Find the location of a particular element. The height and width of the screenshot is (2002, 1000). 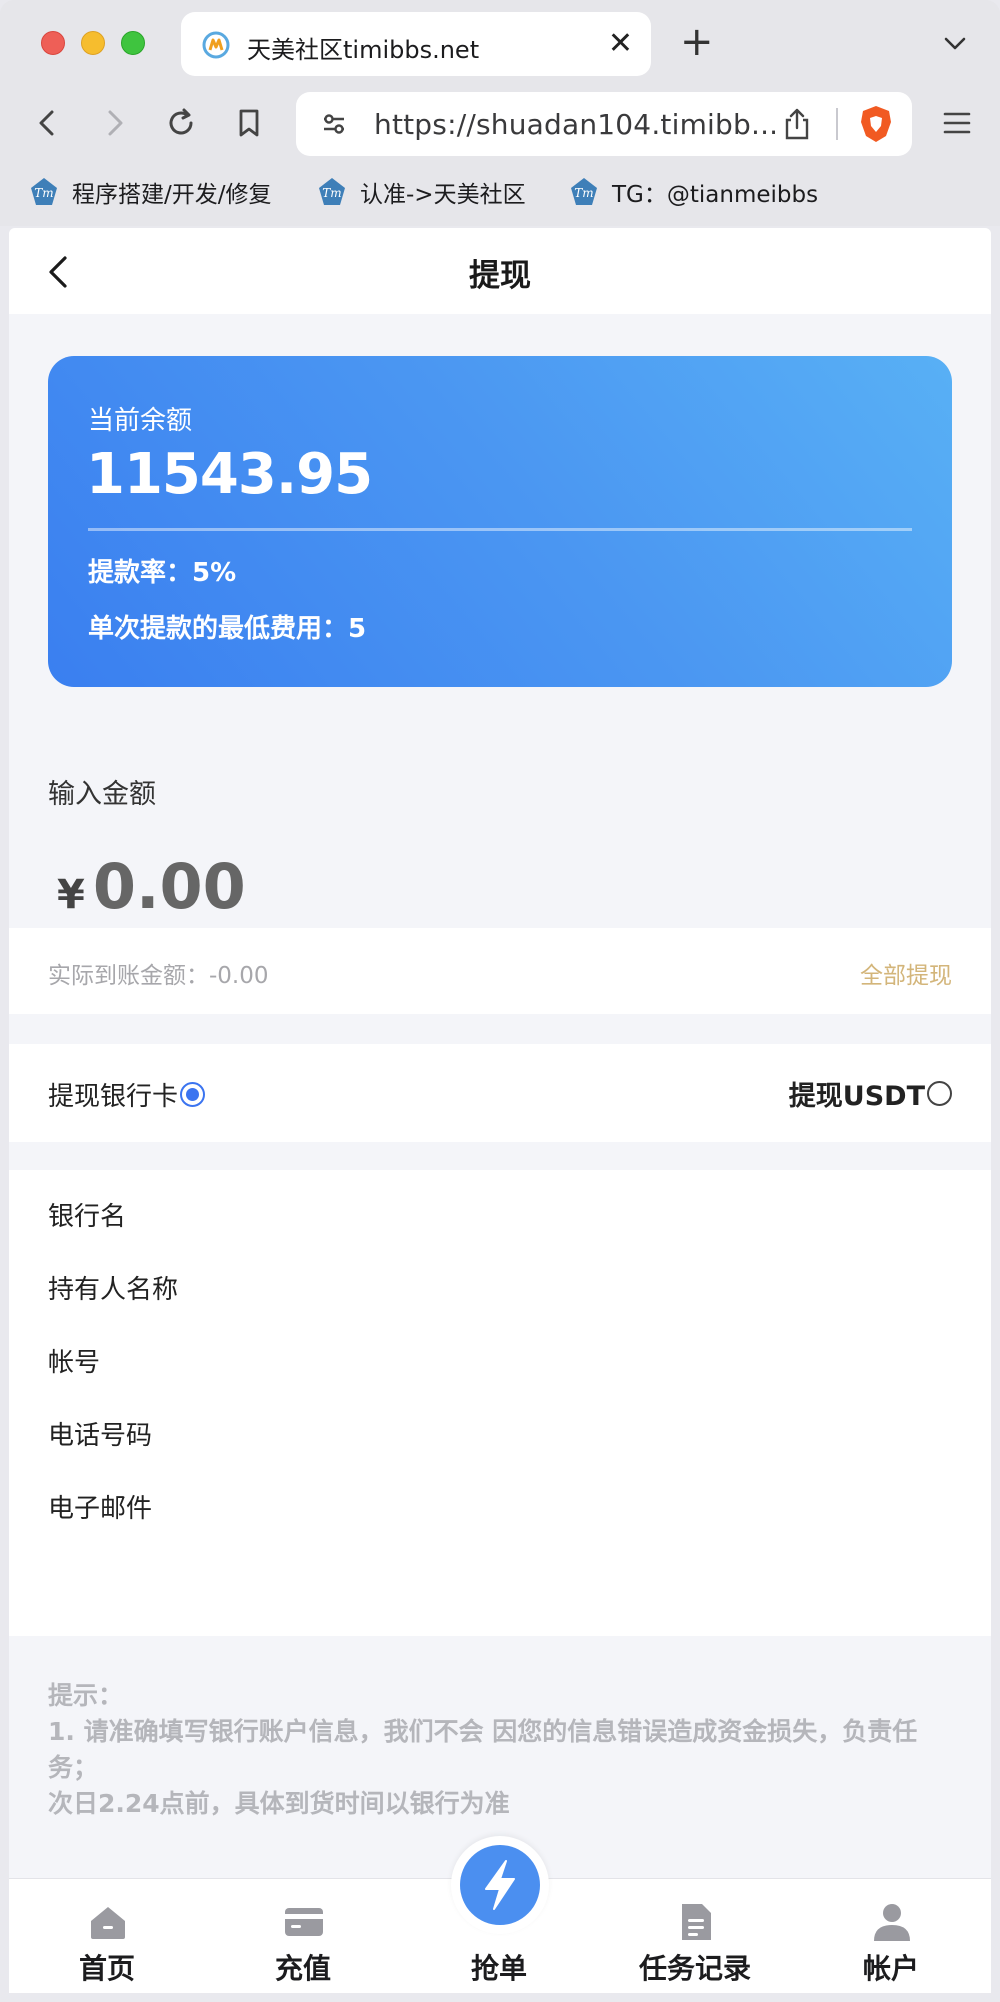

method-usdt-label: 提现USDT is located at coordinates (856, 1096).